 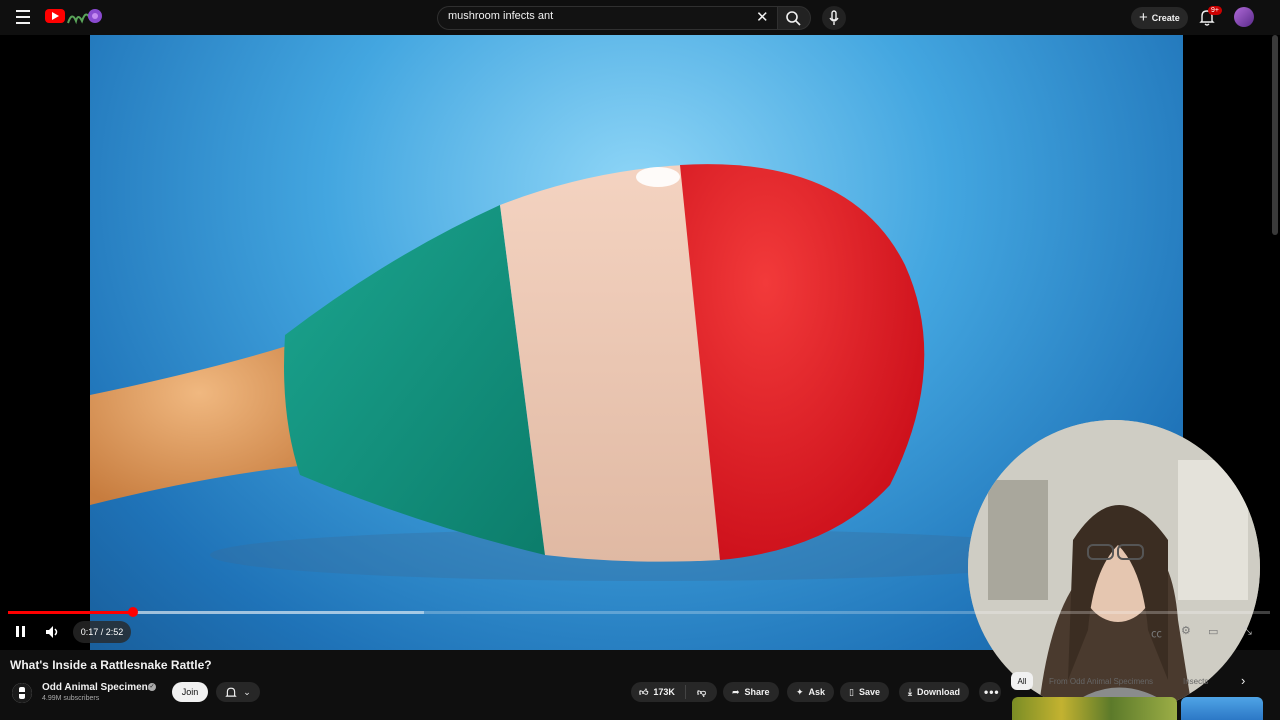 What do you see at coordinates (1186, 630) in the screenshot?
I see `settings-gear-icon: ⚙` at bounding box center [1186, 630].